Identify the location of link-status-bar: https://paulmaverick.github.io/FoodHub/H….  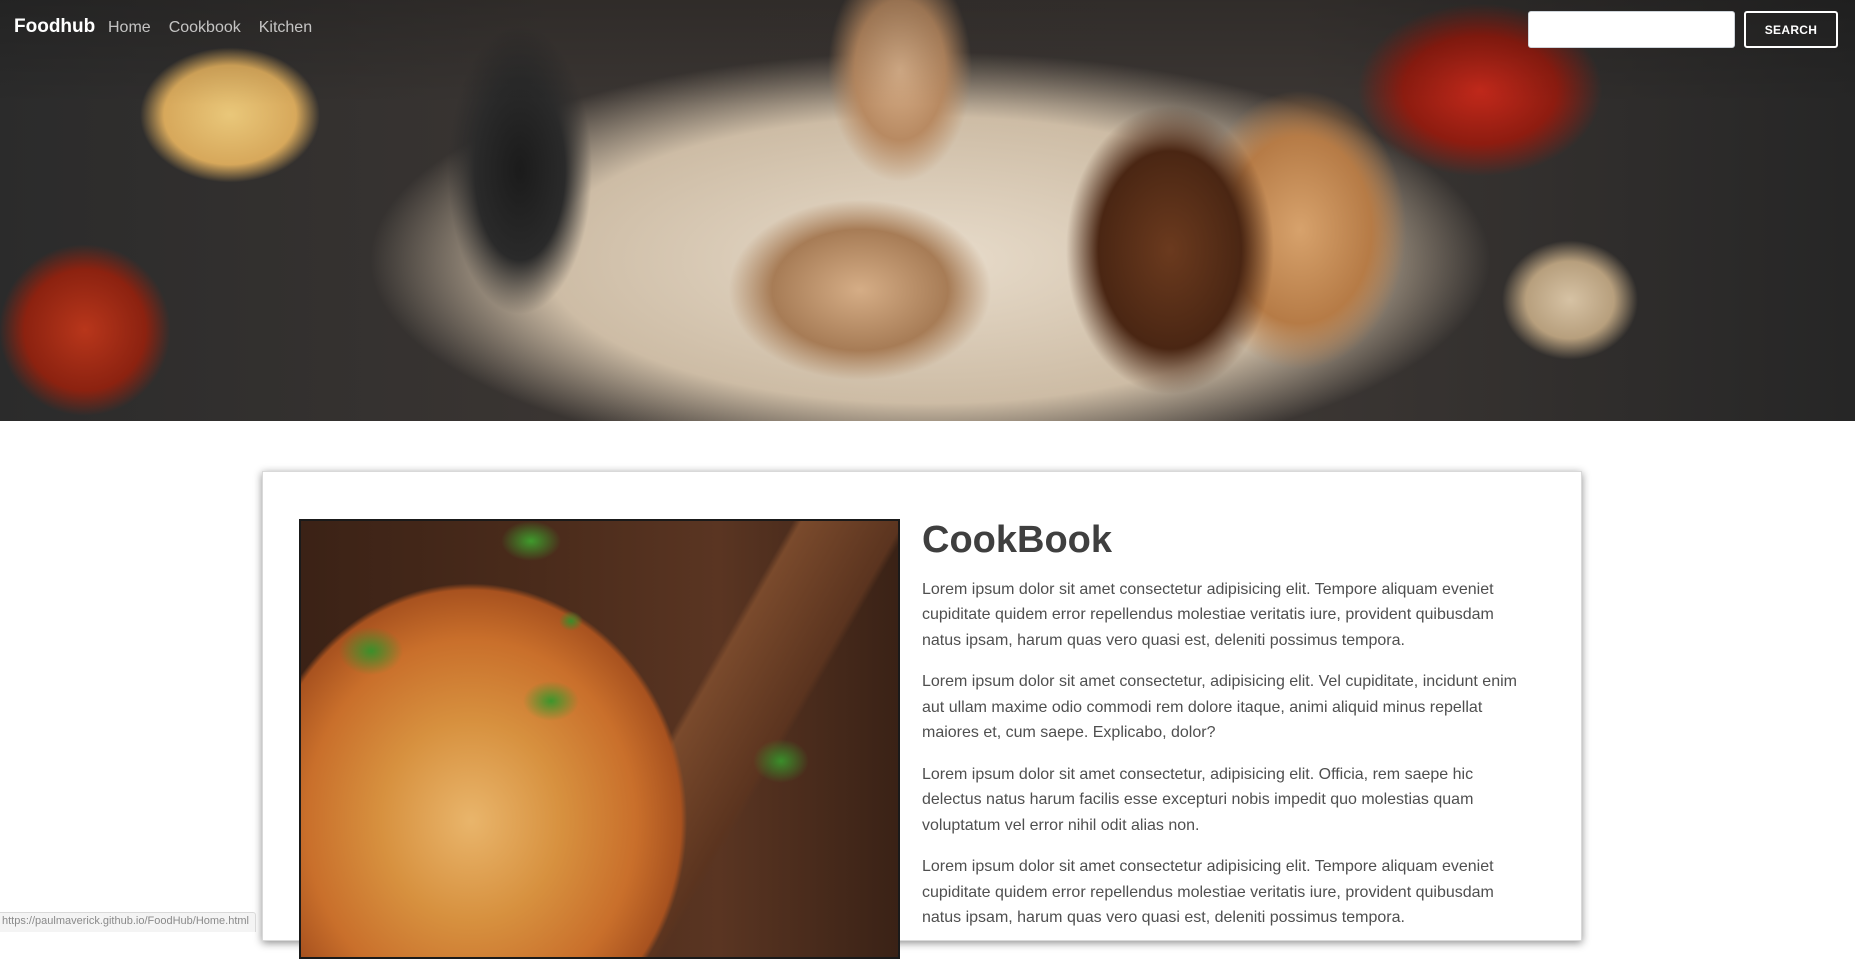
(128, 922).